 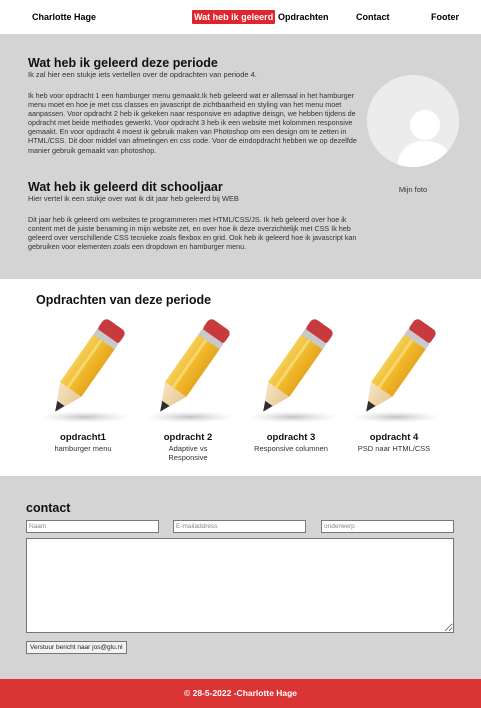 What do you see at coordinates (373, 17) in the screenshot?
I see `nav-link-contact: Contact` at bounding box center [373, 17].